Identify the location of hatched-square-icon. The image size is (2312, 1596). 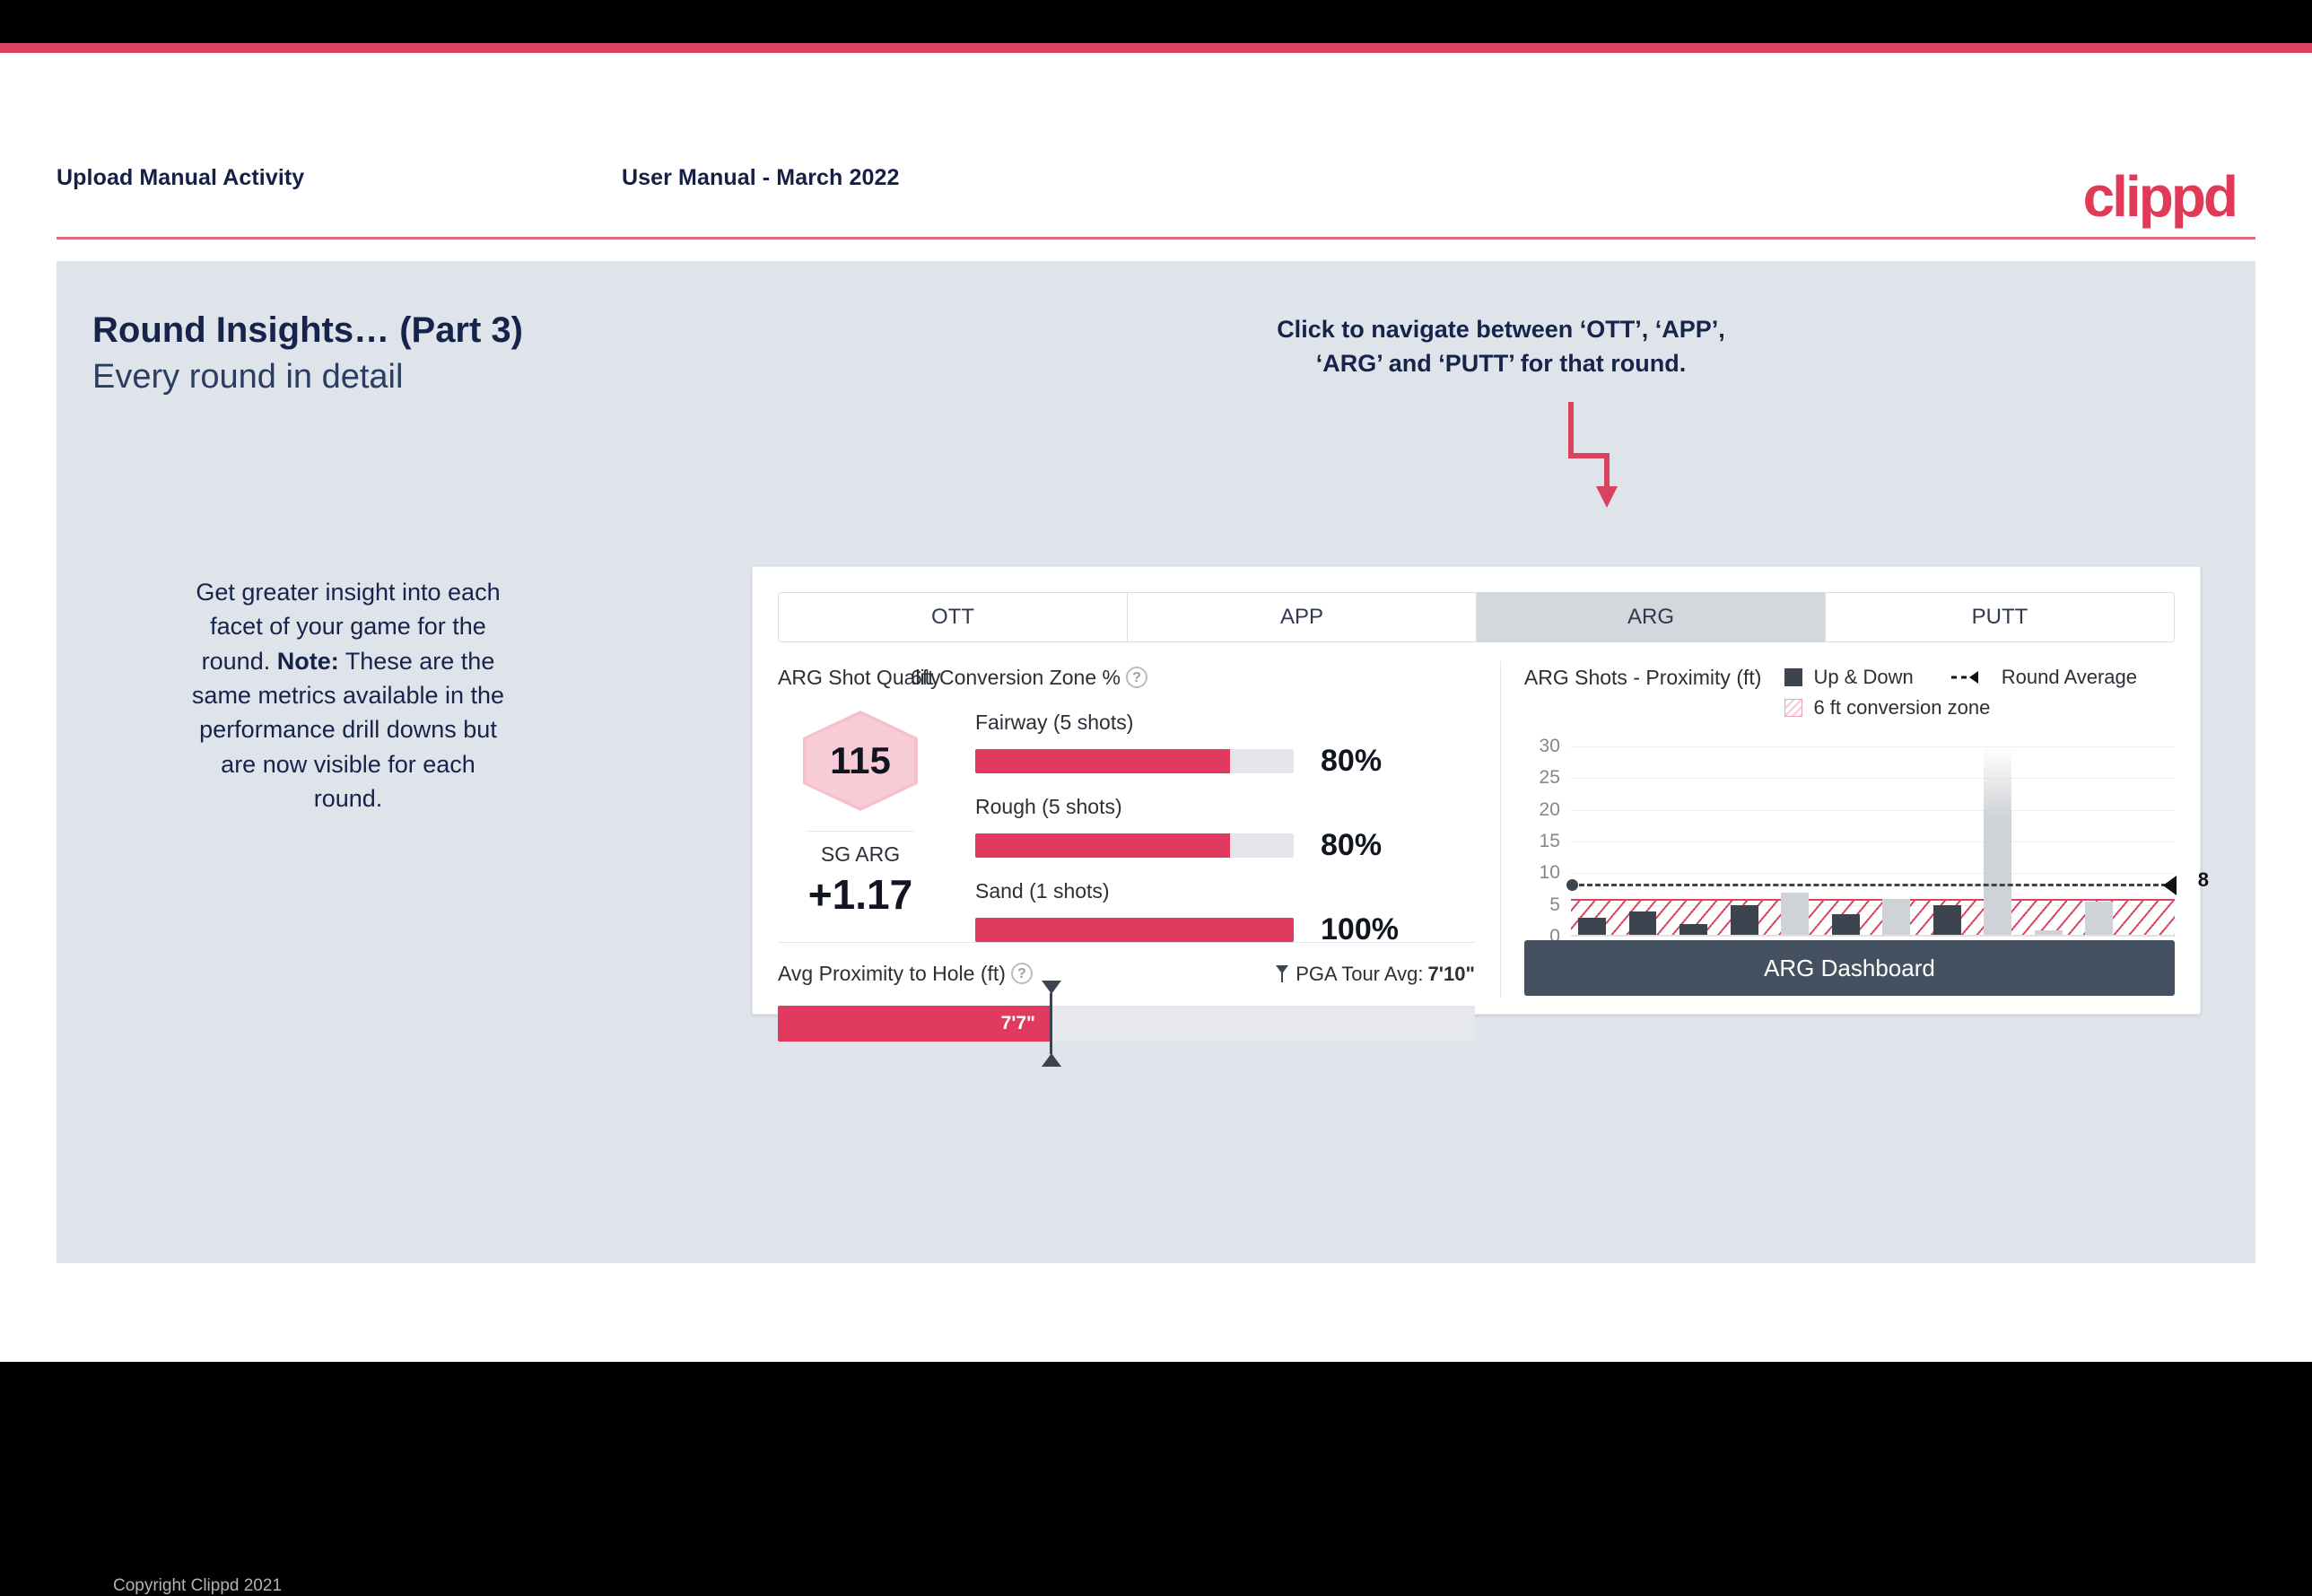
(1793, 708).